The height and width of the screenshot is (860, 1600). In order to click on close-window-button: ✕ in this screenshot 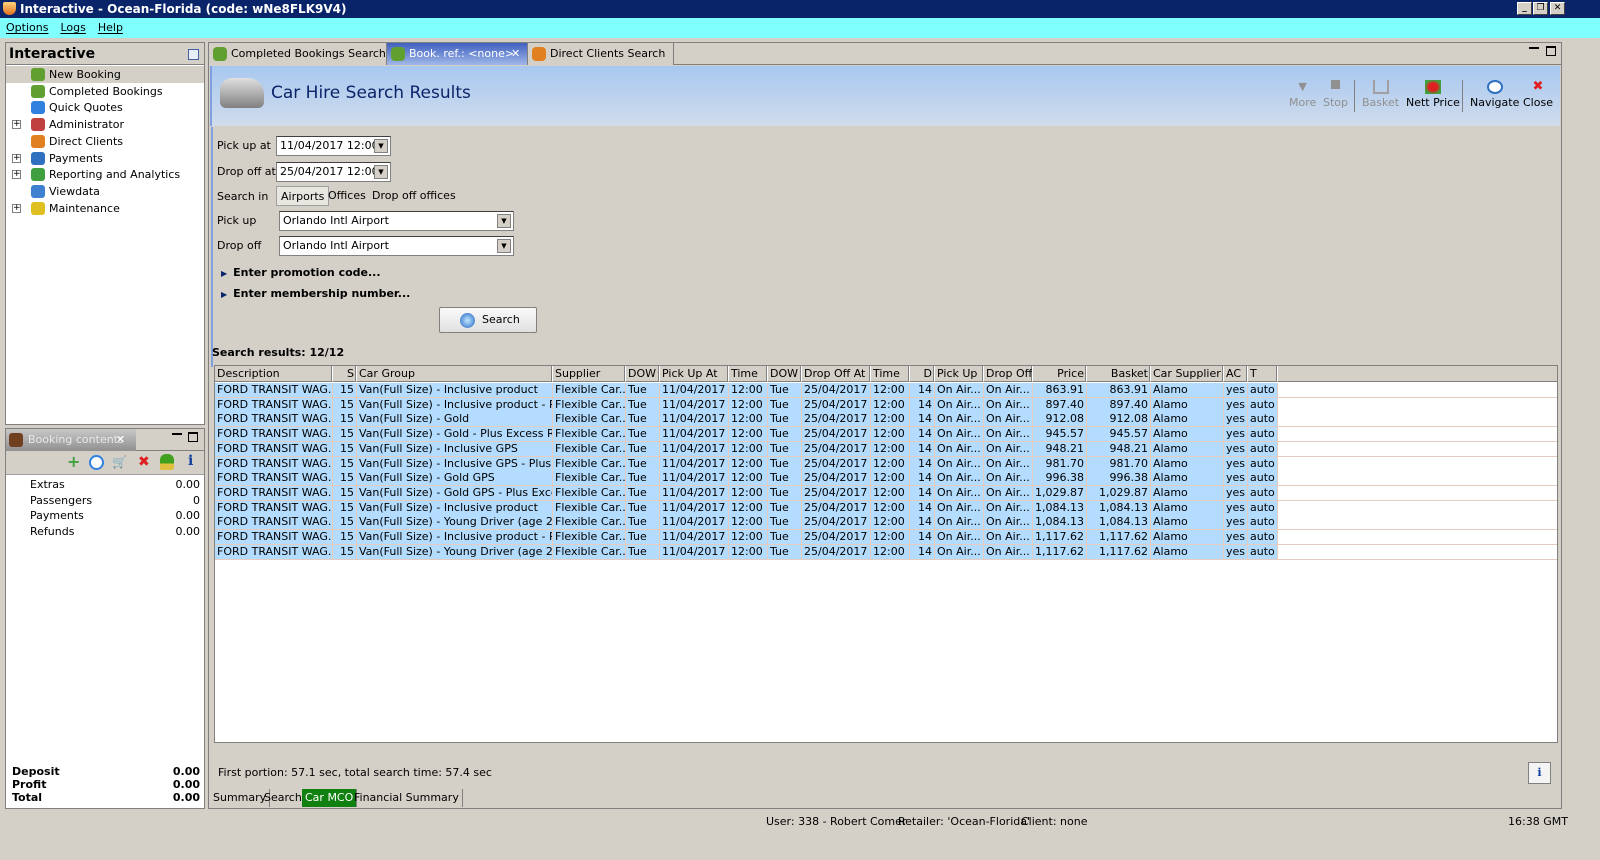, I will do `click(1557, 8)`.